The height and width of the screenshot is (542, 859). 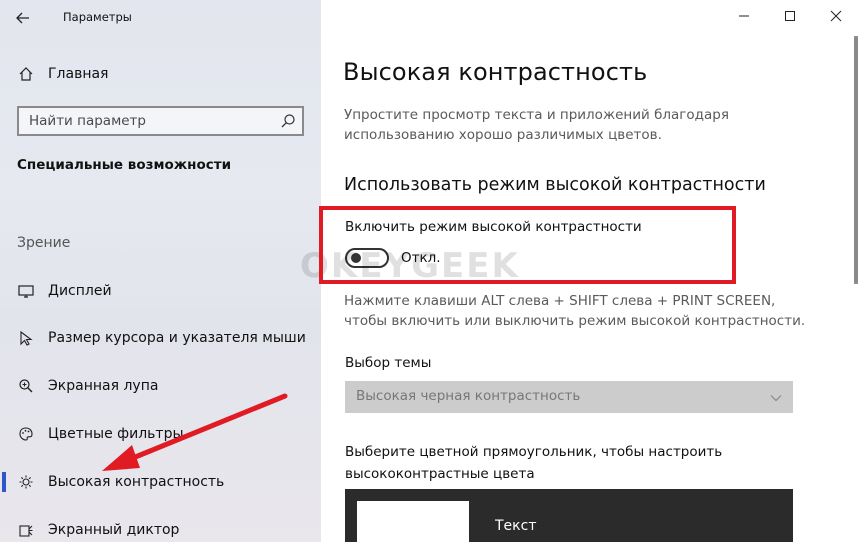 I want to click on theme-label: Выбор темы, so click(x=388, y=363).